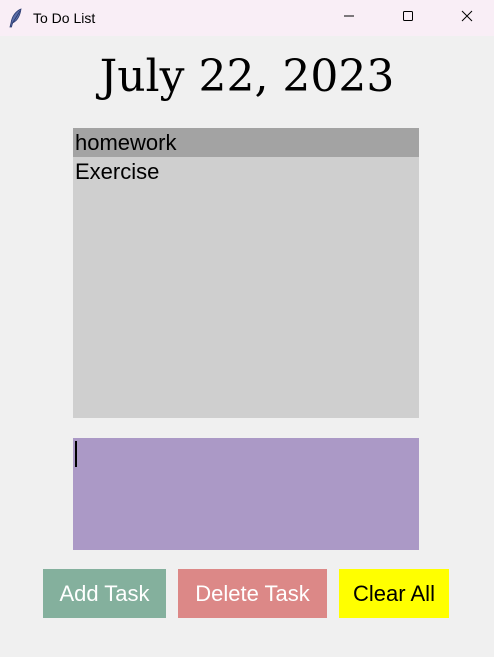 This screenshot has height=657, width=494. What do you see at coordinates (16, 18) in the screenshot?
I see `feather-icon` at bounding box center [16, 18].